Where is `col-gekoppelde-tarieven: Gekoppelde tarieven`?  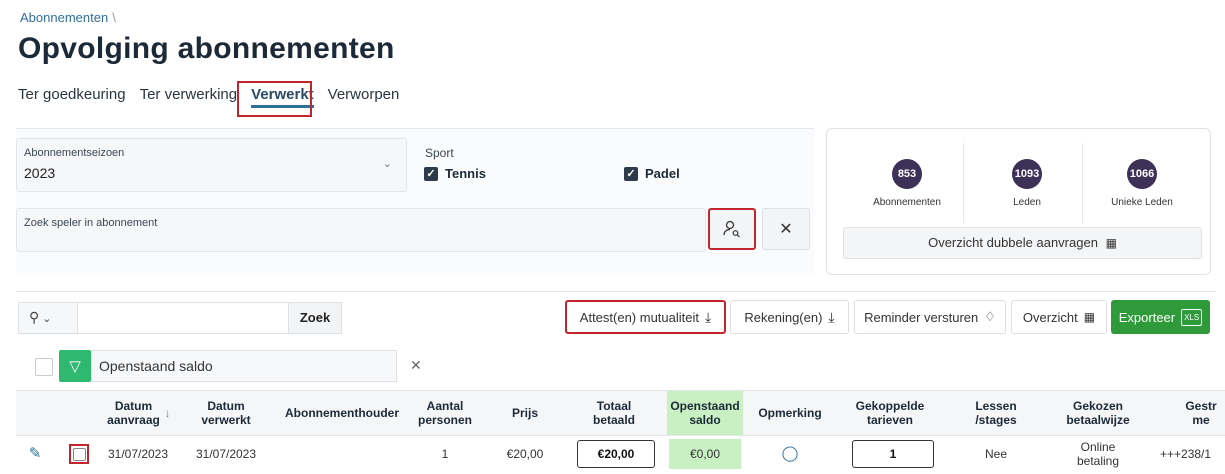 col-gekoppelde-tarieven: Gekoppelde tarieven is located at coordinates (890, 413).